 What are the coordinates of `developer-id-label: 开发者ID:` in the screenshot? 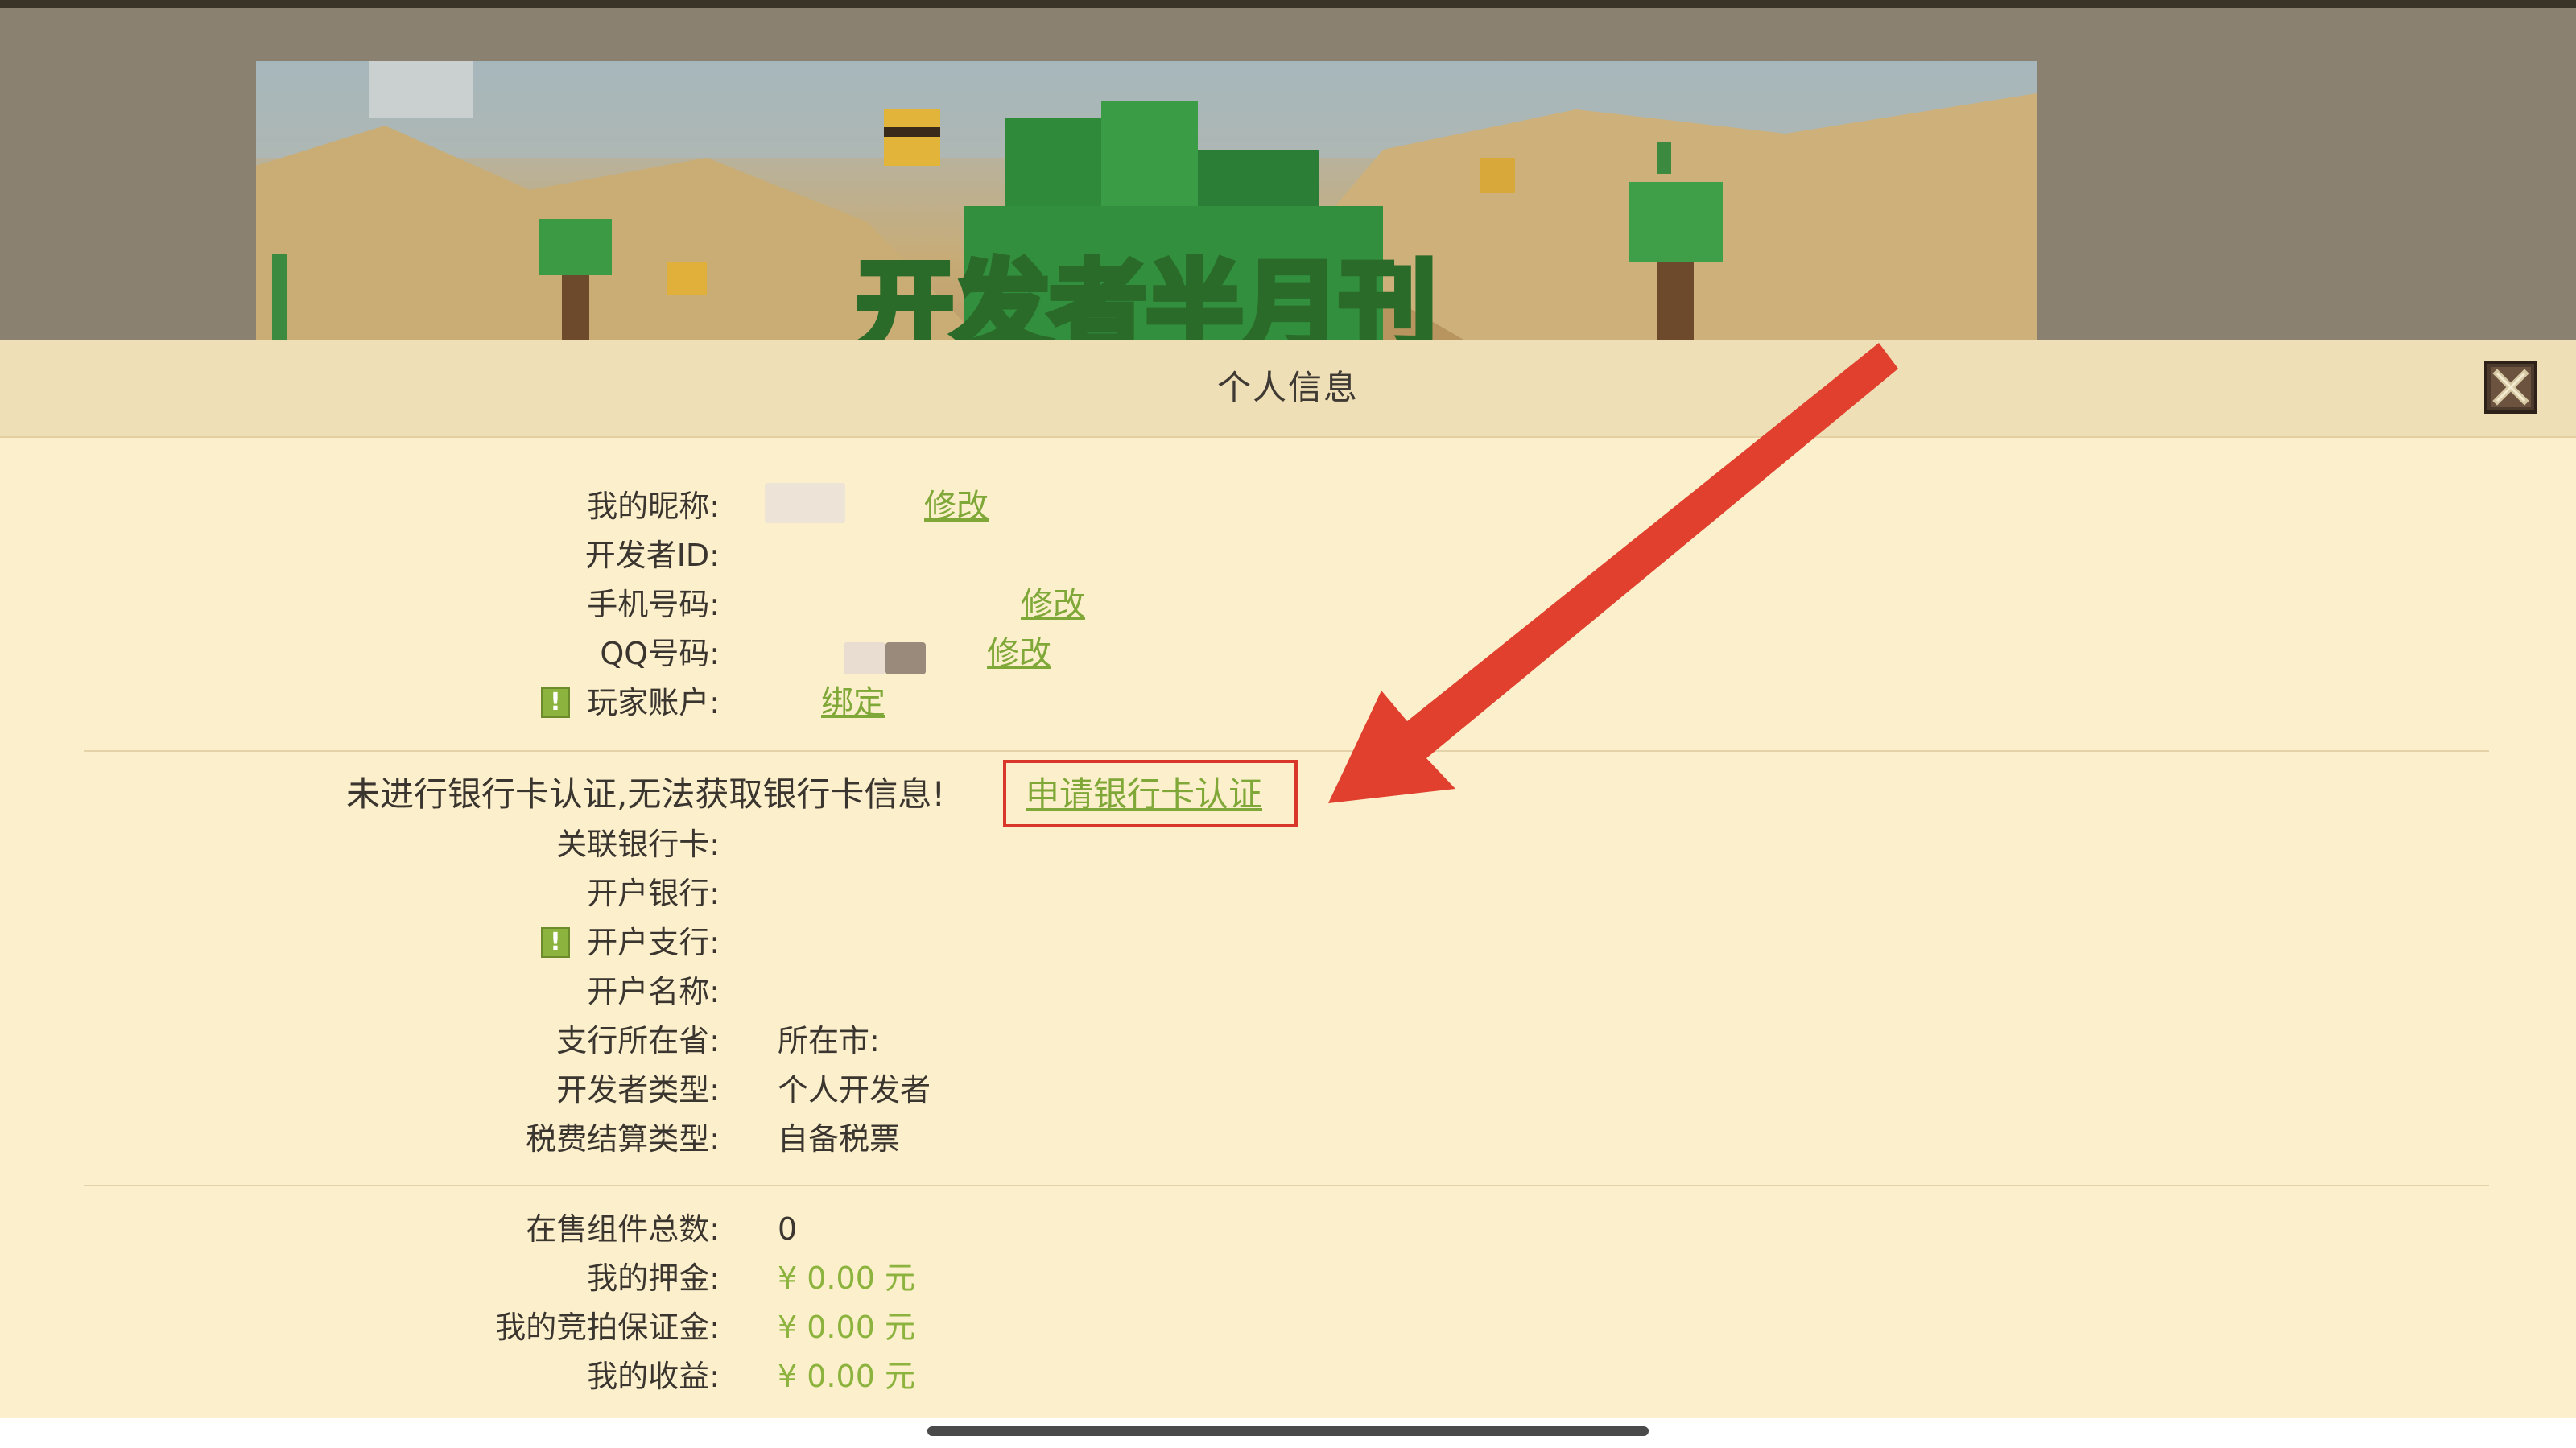 It's located at (652, 555).